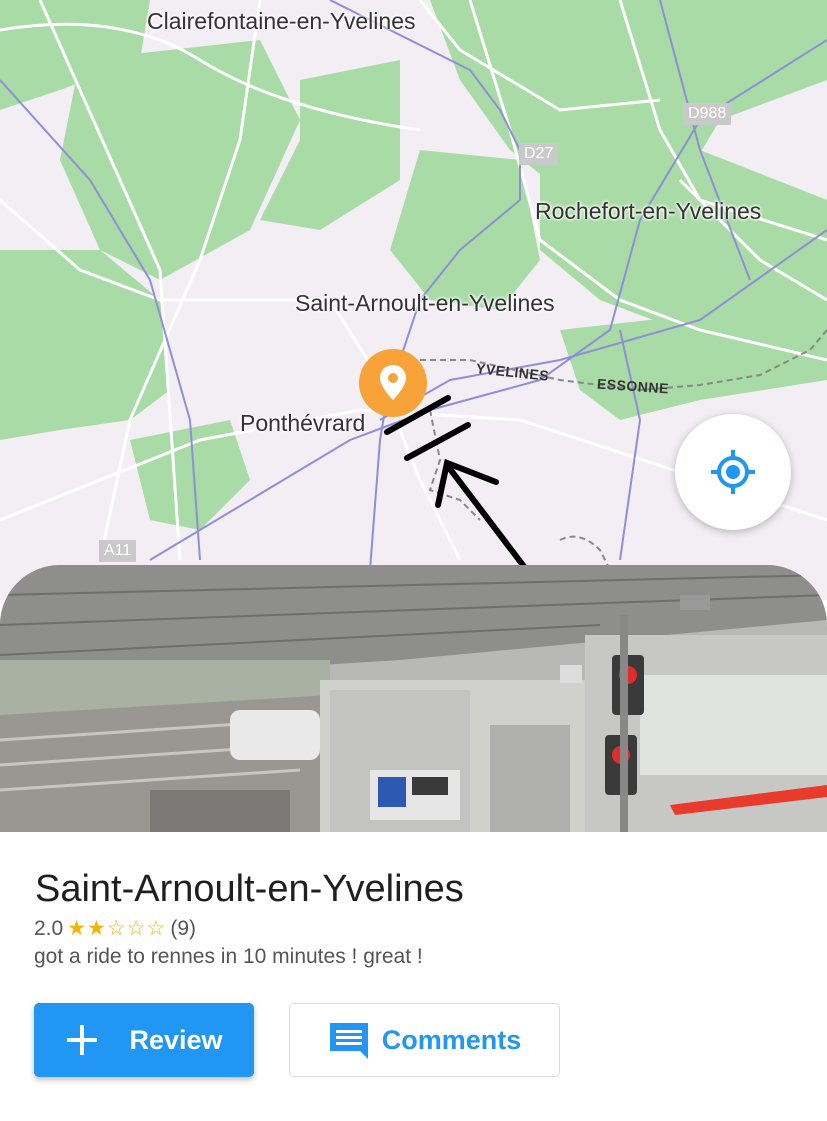 The height and width of the screenshot is (1121, 827). What do you see at coordinates (425, 303) in the screenshot?
I see `place-label-saint-arnoult: Saint-Arnoult-en-Yvelines` at bounding box center [425, 303].